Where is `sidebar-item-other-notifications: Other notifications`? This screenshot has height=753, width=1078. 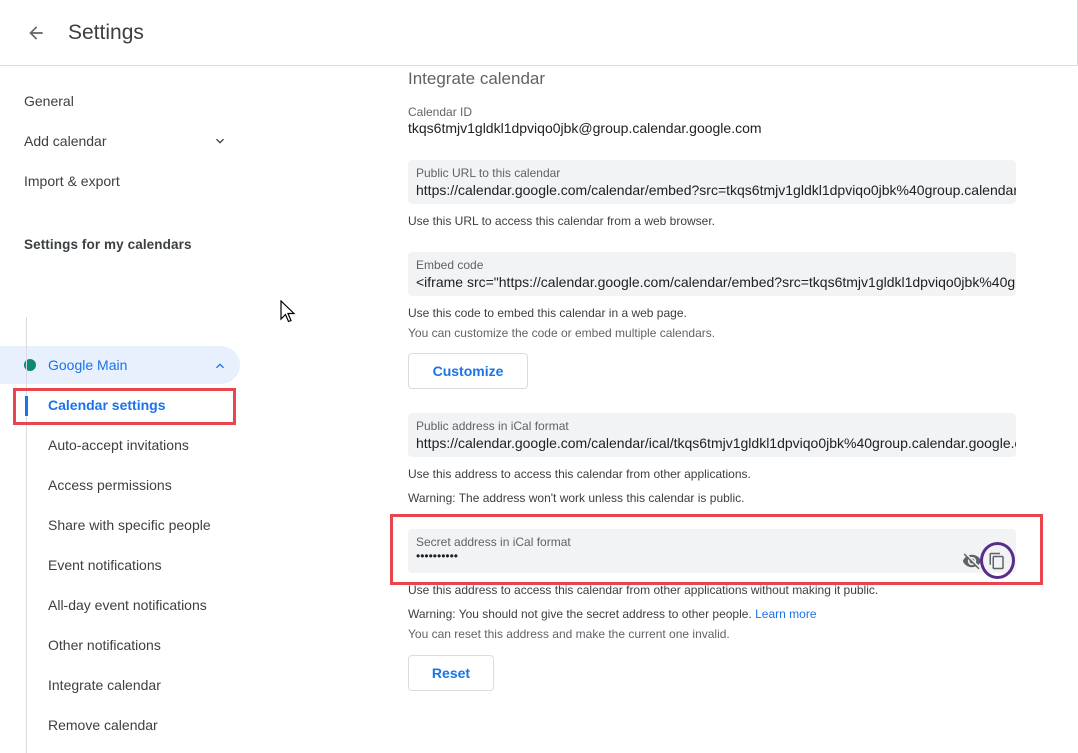
sidebar-item-other-notifications: Other notifications is located at coordinates (104, 645).